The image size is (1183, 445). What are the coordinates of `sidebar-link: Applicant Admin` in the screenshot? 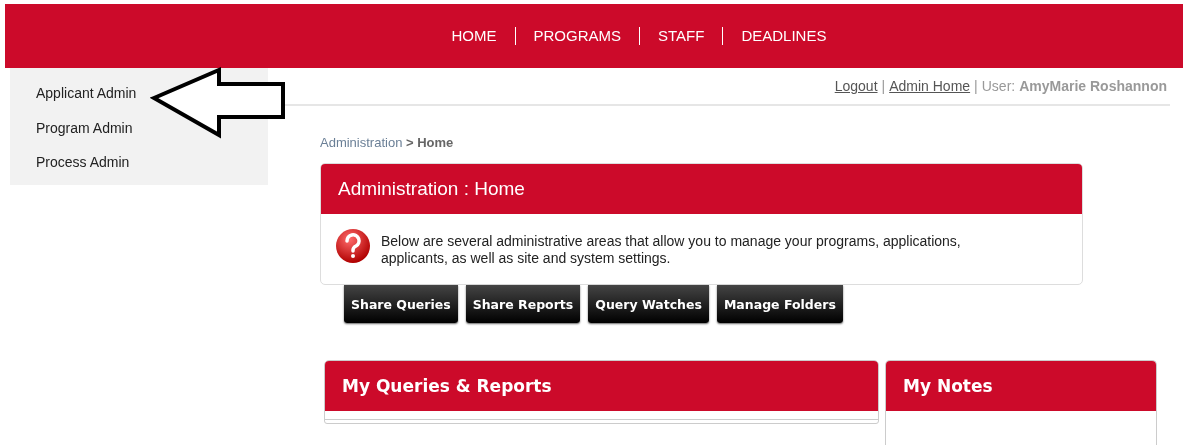 It's located at (86, 93).